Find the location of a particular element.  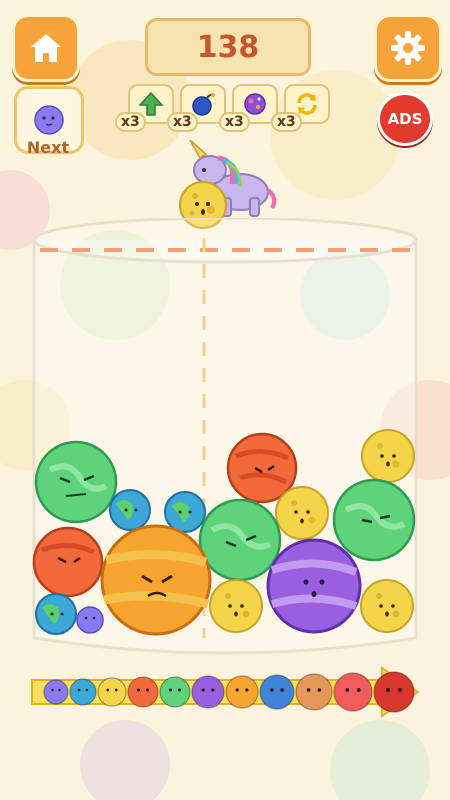

evolution-ball-mars-red is located at coordinates (143, 692).